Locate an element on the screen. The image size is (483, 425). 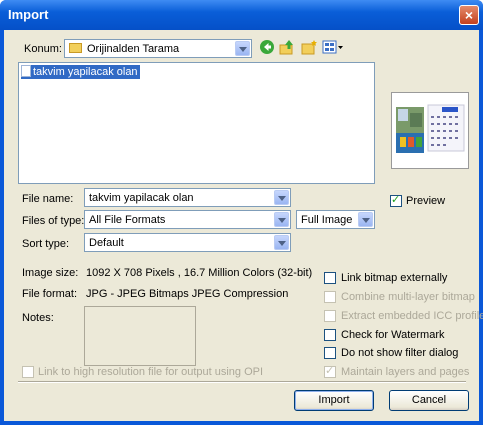
option-label: Link bitmap externally is located at coordinates (394, 278).